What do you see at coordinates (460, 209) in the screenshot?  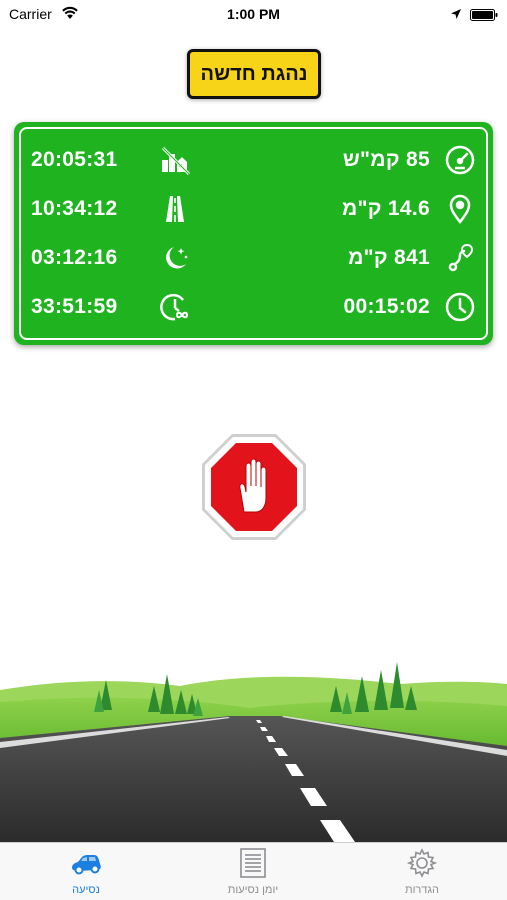 I see `location-pin-icon` at bounding box center [460, 209].